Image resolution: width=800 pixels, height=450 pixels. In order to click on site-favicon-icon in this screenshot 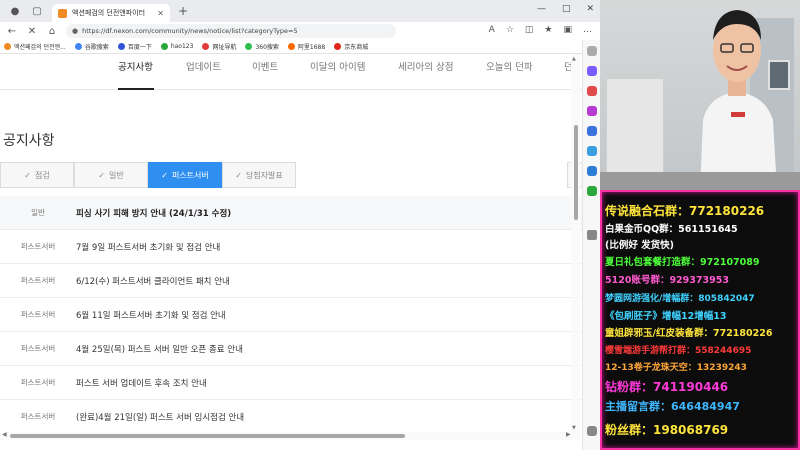, I will do `click(62, 13)`.